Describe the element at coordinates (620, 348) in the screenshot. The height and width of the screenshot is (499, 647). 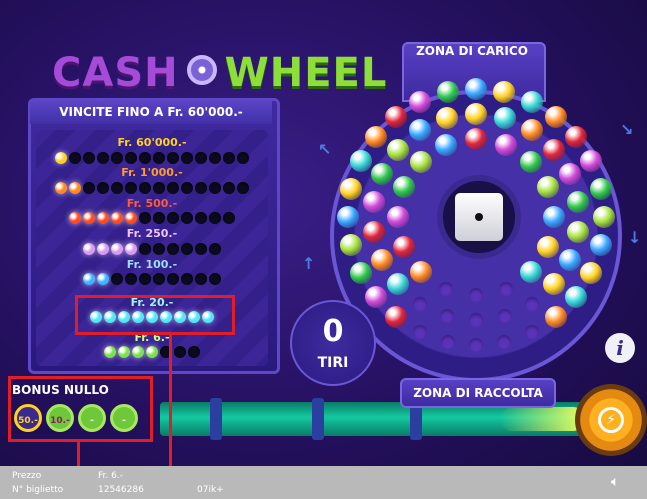
I see `info-button: i` at that location.